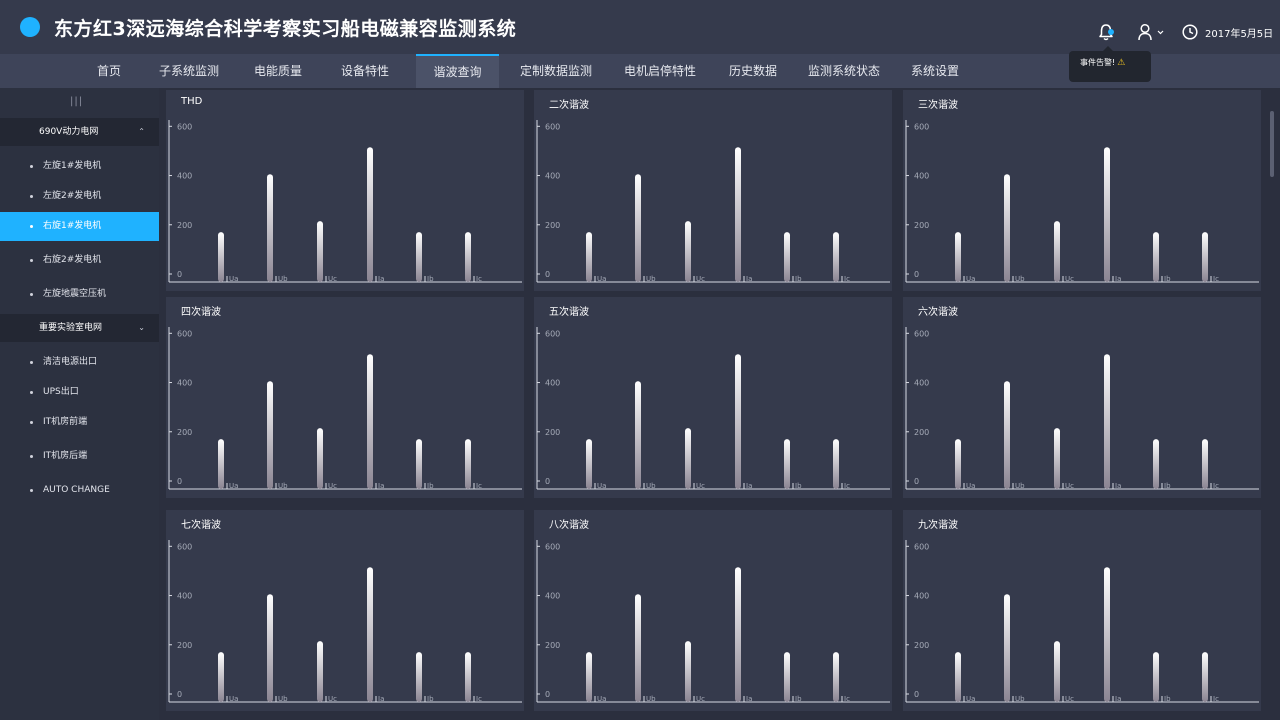  What do you see at coordinates (79, 166) in the screenshot?
I see `sidebar-item-left1-generator: 左旋1#发电机` at bounding box center [79, 166].